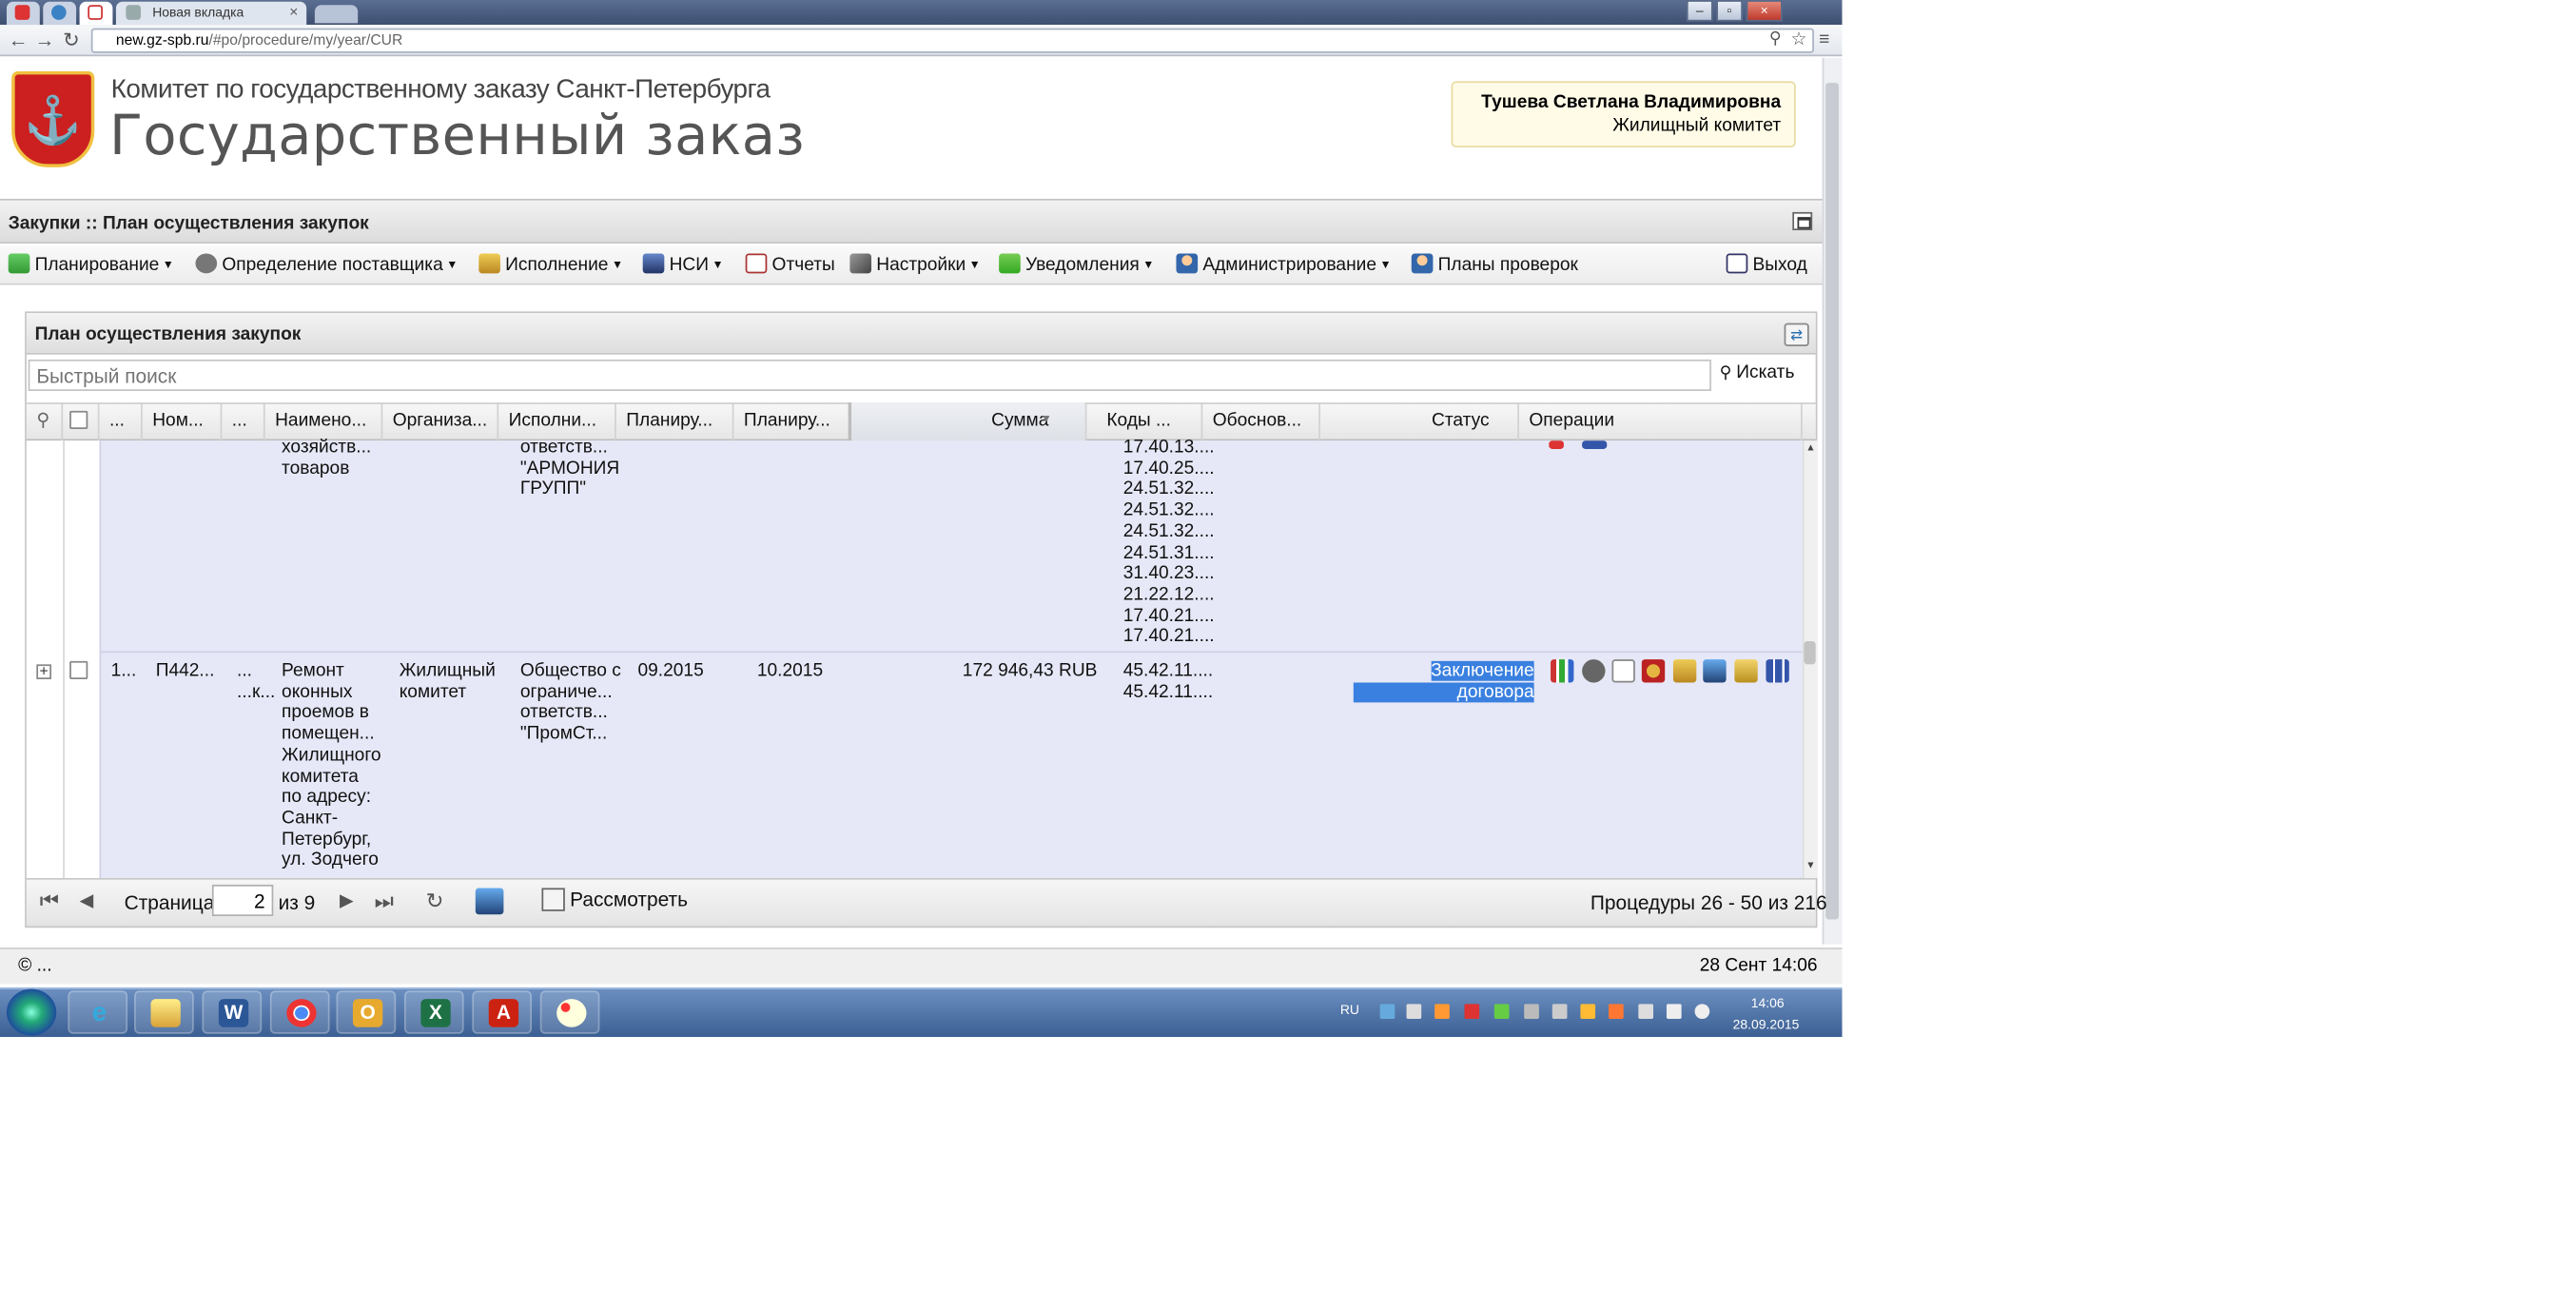 This screenshot has width=2576, height=1309. Describe the element at coordinates (1810, 449) in the screenshot. I see `scroll-up-icon: ▲` at that location.